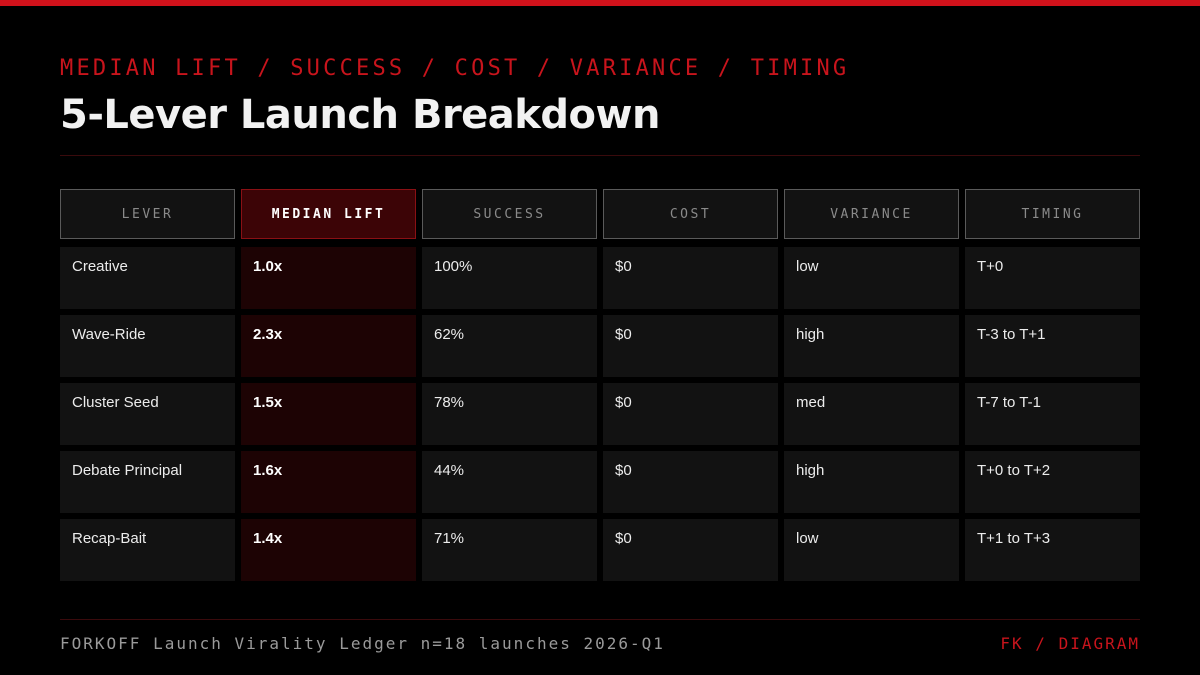 The image size is (1200, 675). What do you see at coordinates (147, 414) in the screenshot?
I see `lever-cell: Cluster Seed` at bounding box center [147, 414].